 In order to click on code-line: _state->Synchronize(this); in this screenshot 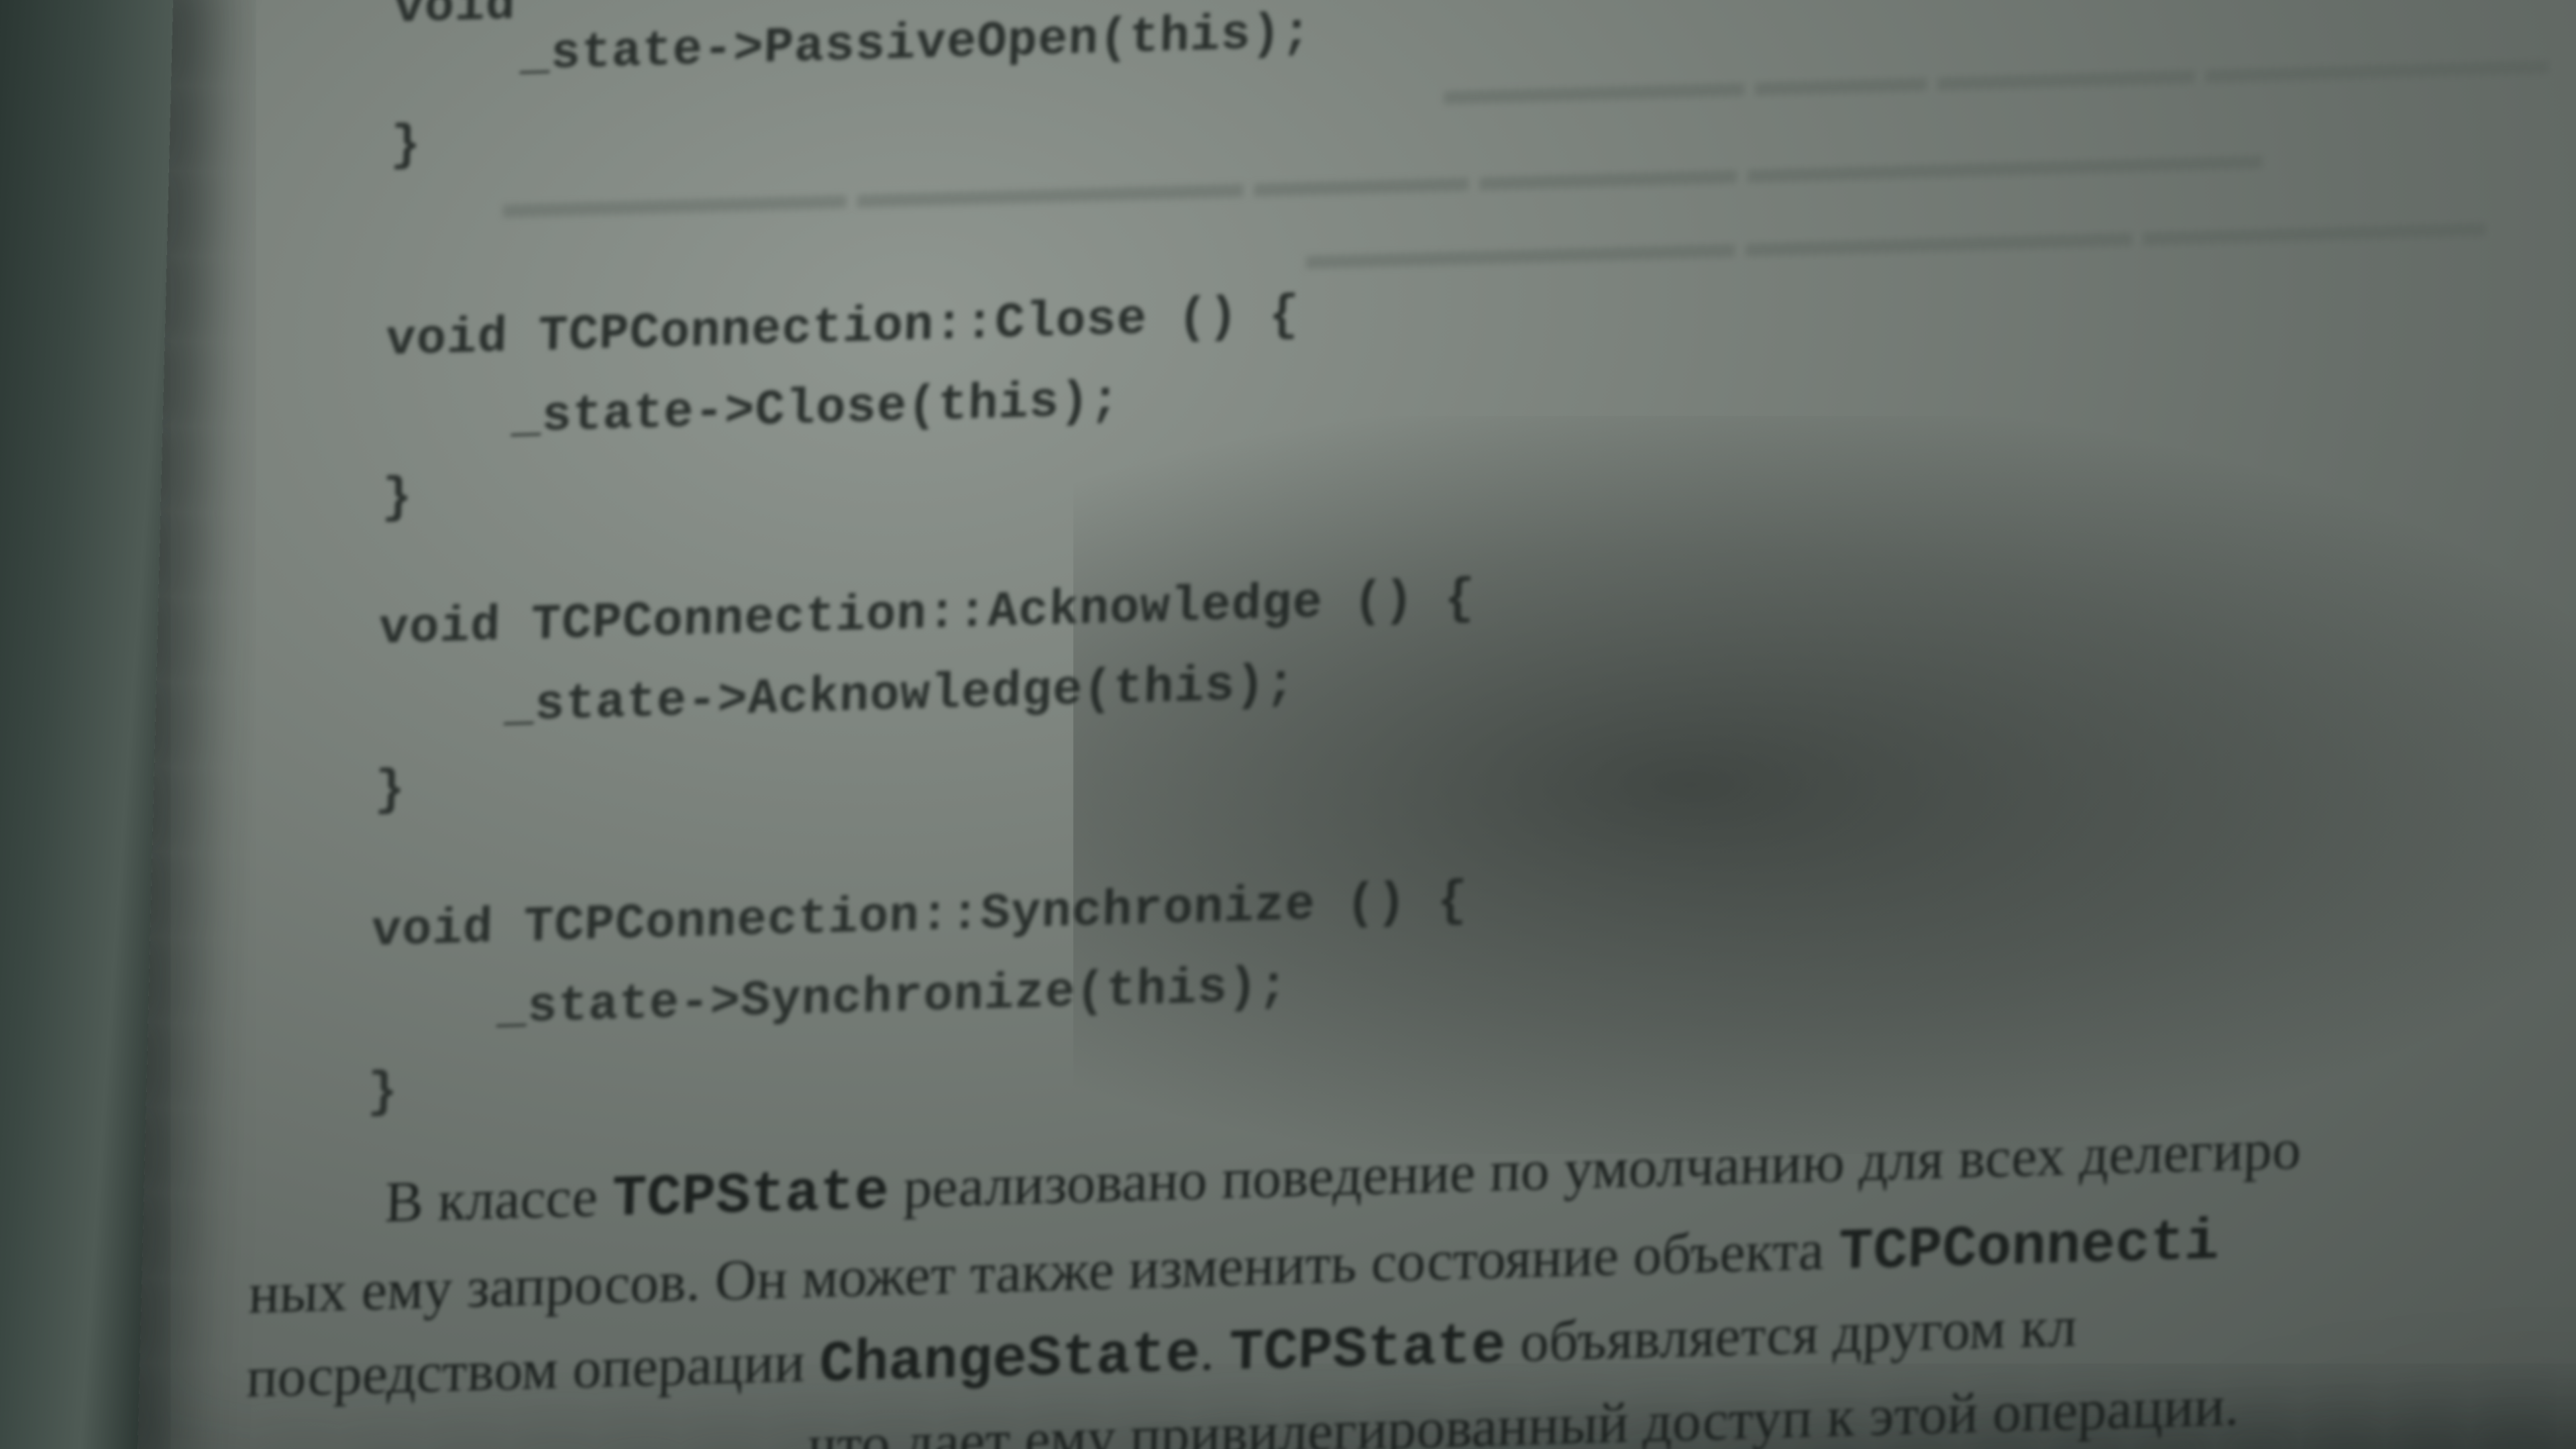, I will do `click(892, 998)`.